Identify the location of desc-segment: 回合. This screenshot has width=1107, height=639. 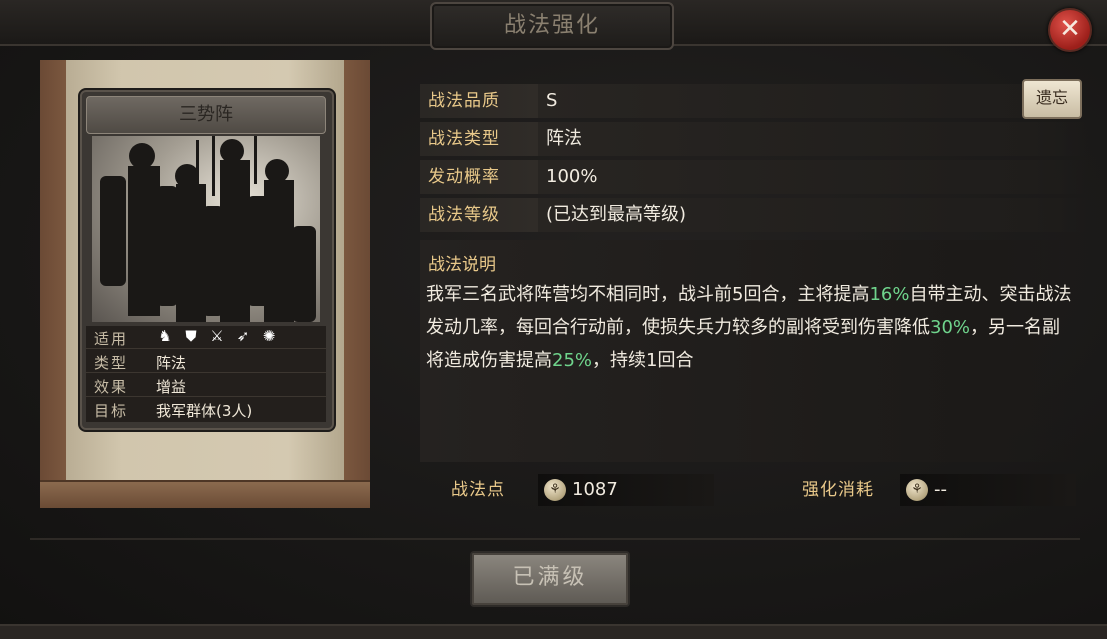
(675, 360).